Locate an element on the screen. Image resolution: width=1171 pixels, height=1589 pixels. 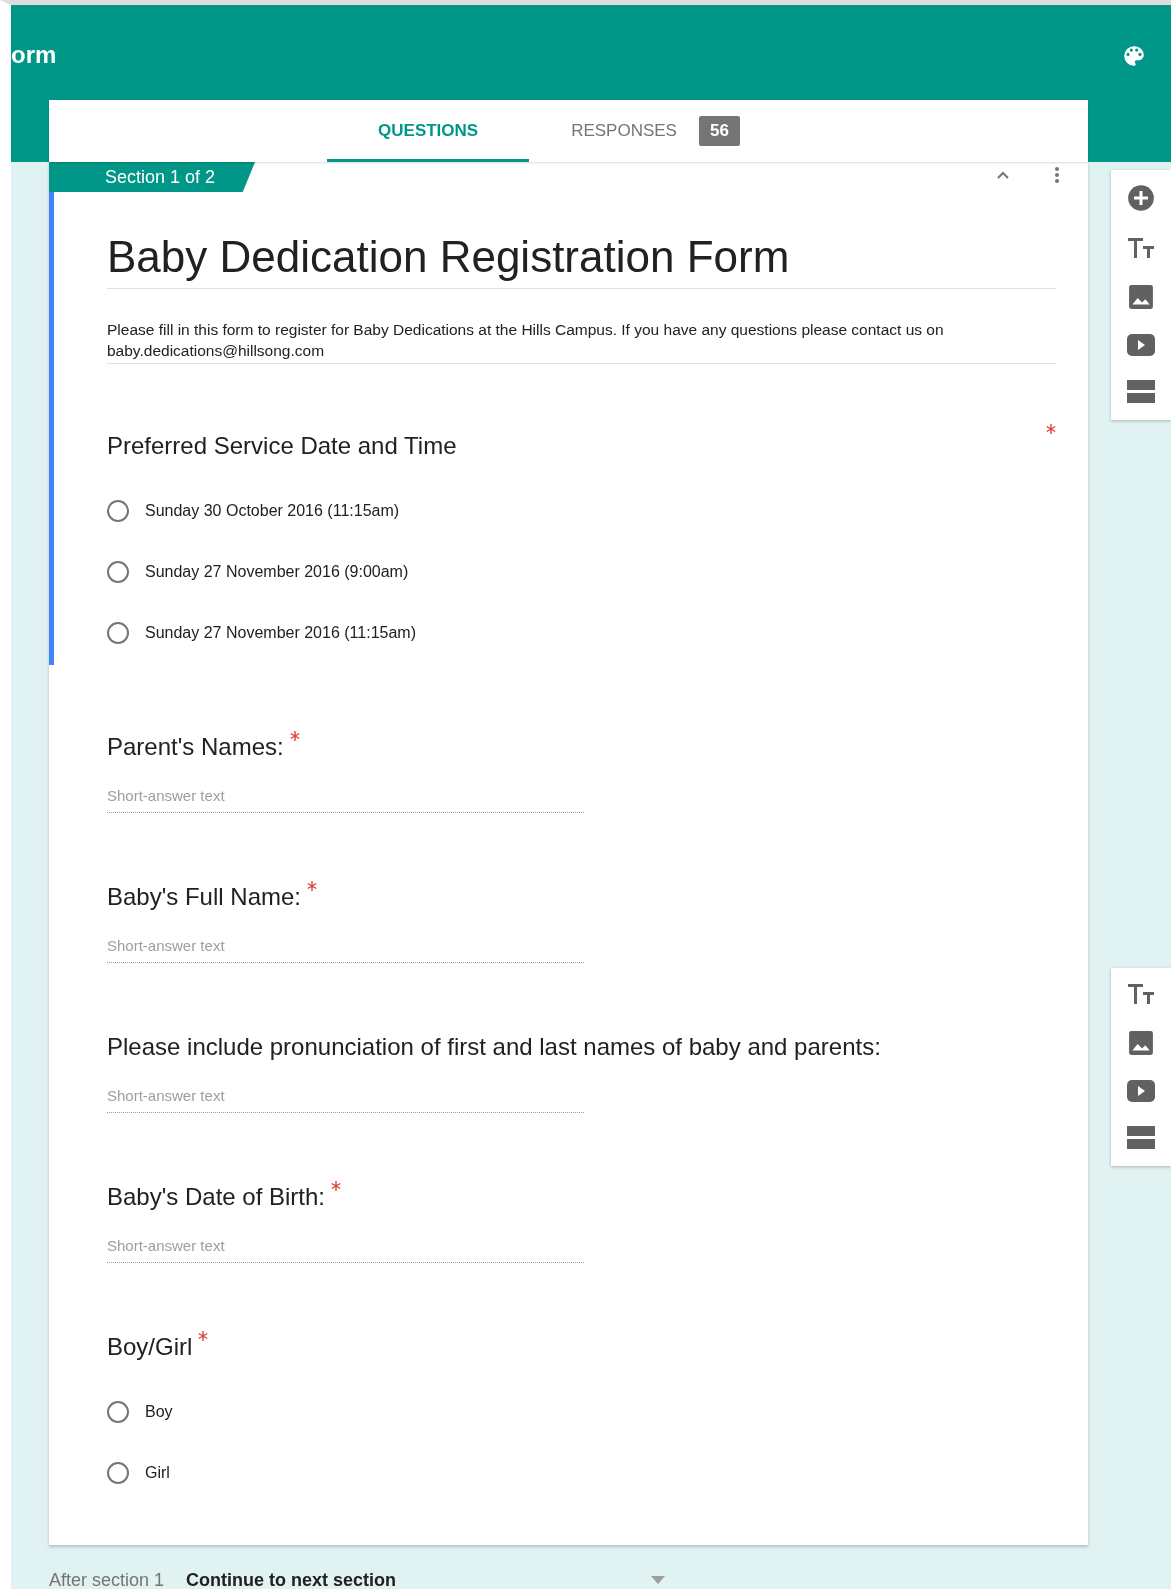
palette-icon is located at coordinates (1134, 56).